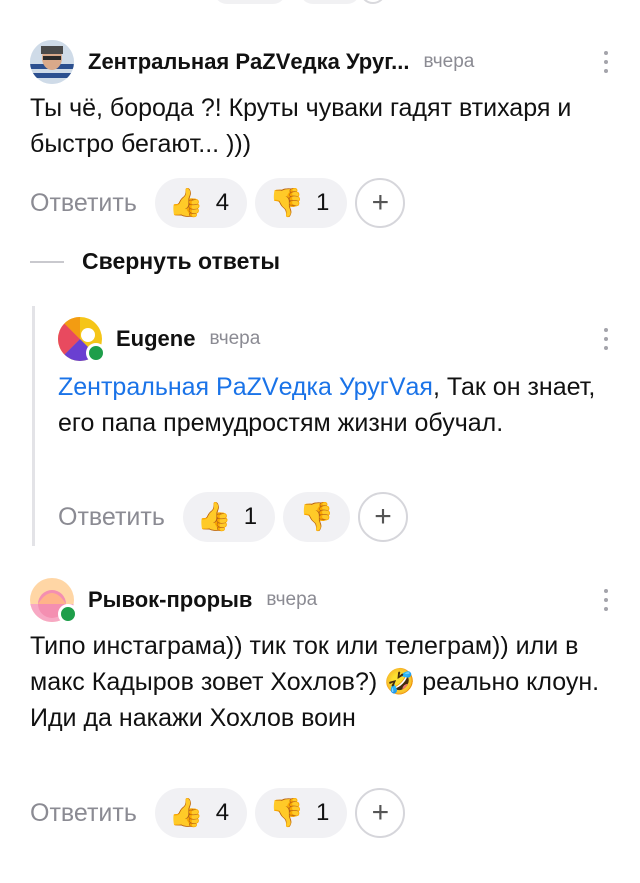  What do you see at coordinates (250, 2) in the screenshot?
I see `prev-like-pill` at bounding box center [250, 2].